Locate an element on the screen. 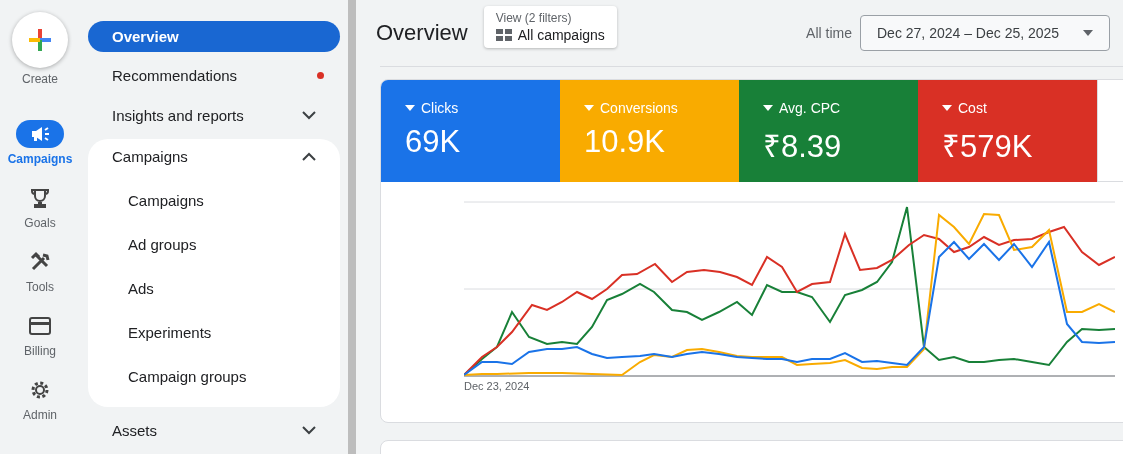 The width and height of the screenshot is (1123, 454). rail-label: Admin is located at coordinates (40, 415).